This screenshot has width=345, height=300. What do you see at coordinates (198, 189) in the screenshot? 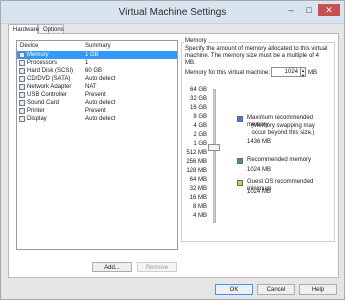
I see `memory-scale-tick: 32 MB` at bounding box center [198, 189].